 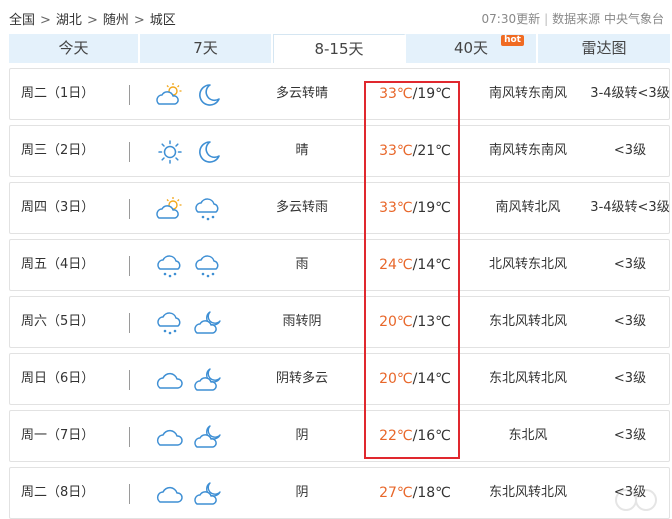 I want to click on tab-today: 今天, so click(x=74, y=48).